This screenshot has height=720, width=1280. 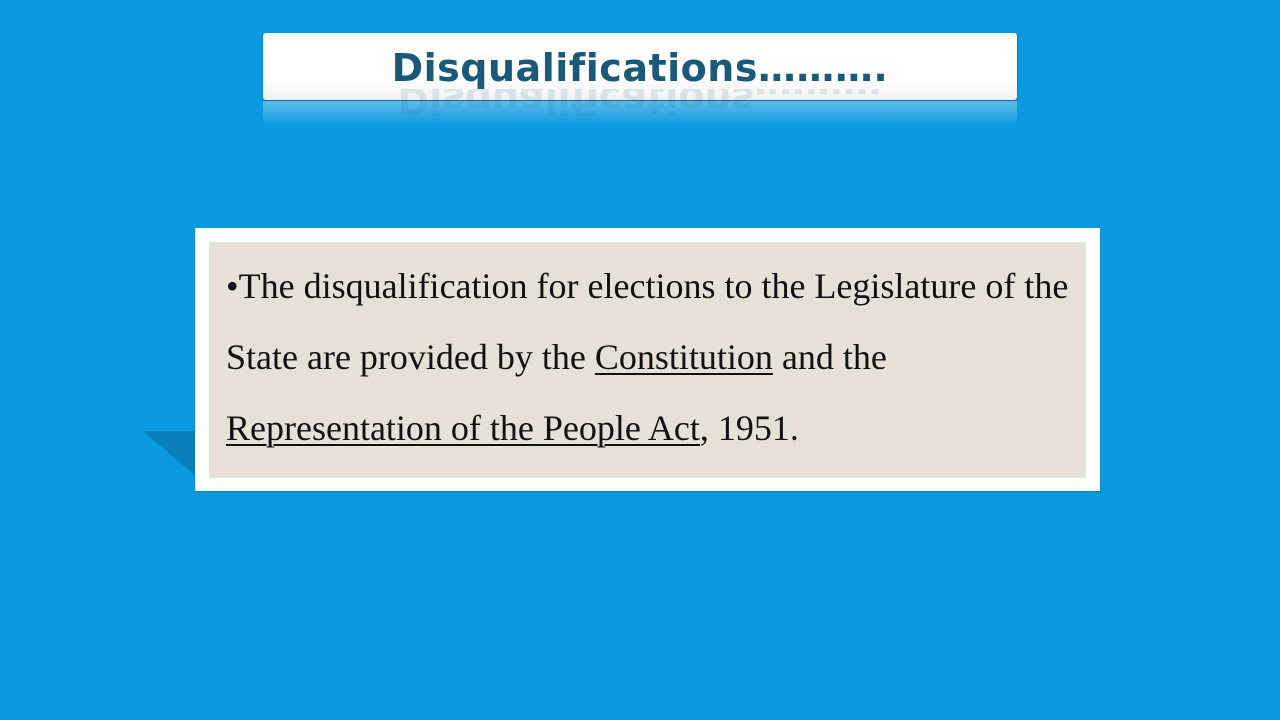 I want to click on rp-act-link: Representation of the People Act, so click(x=463, y=428).